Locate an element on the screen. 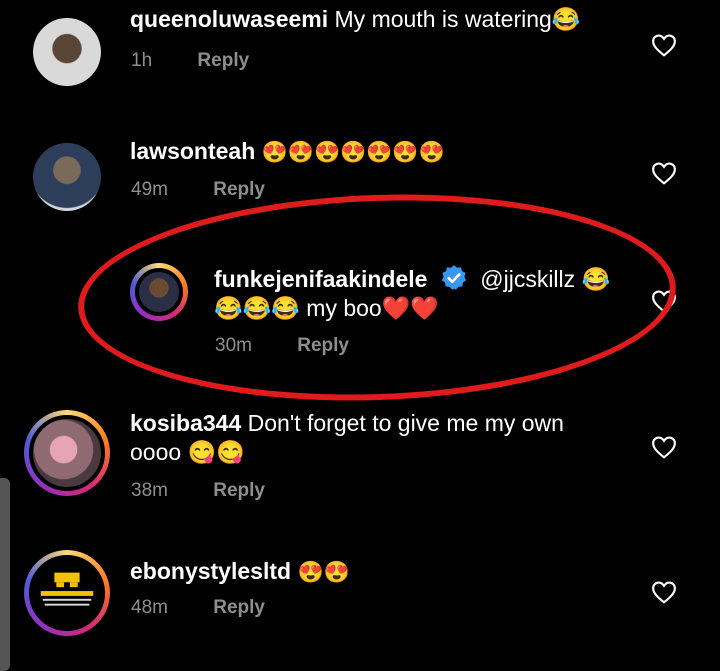 Image resolution: width=720 pixels, height=671 pixels. comment-text: 😍😍 is located at coordinates (323, 572).